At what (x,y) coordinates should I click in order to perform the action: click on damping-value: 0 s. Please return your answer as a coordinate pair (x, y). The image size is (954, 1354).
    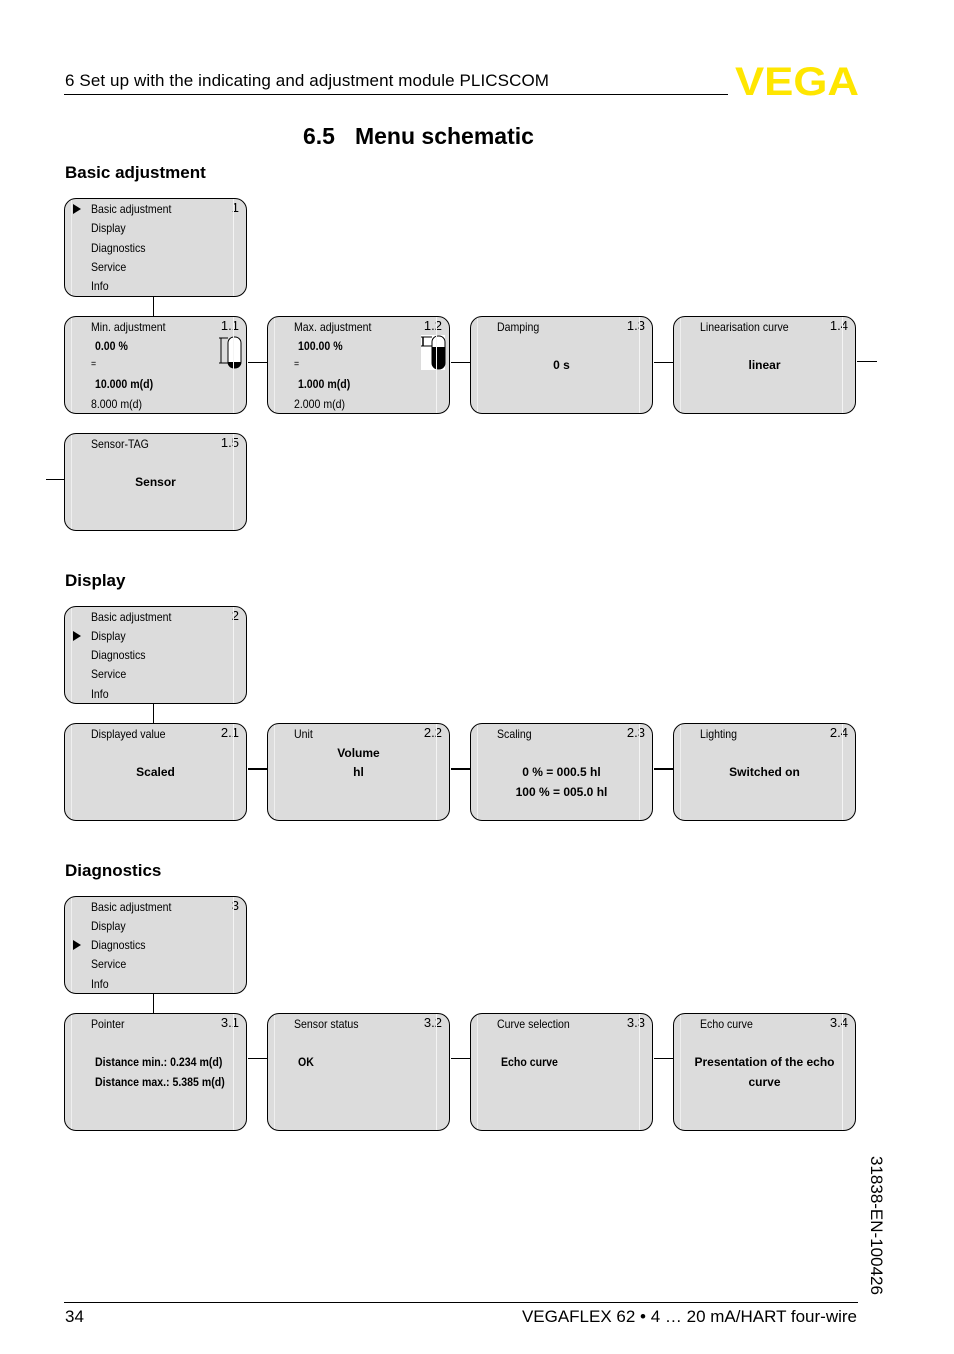
    Looking at the image, I should click on (561, 365).